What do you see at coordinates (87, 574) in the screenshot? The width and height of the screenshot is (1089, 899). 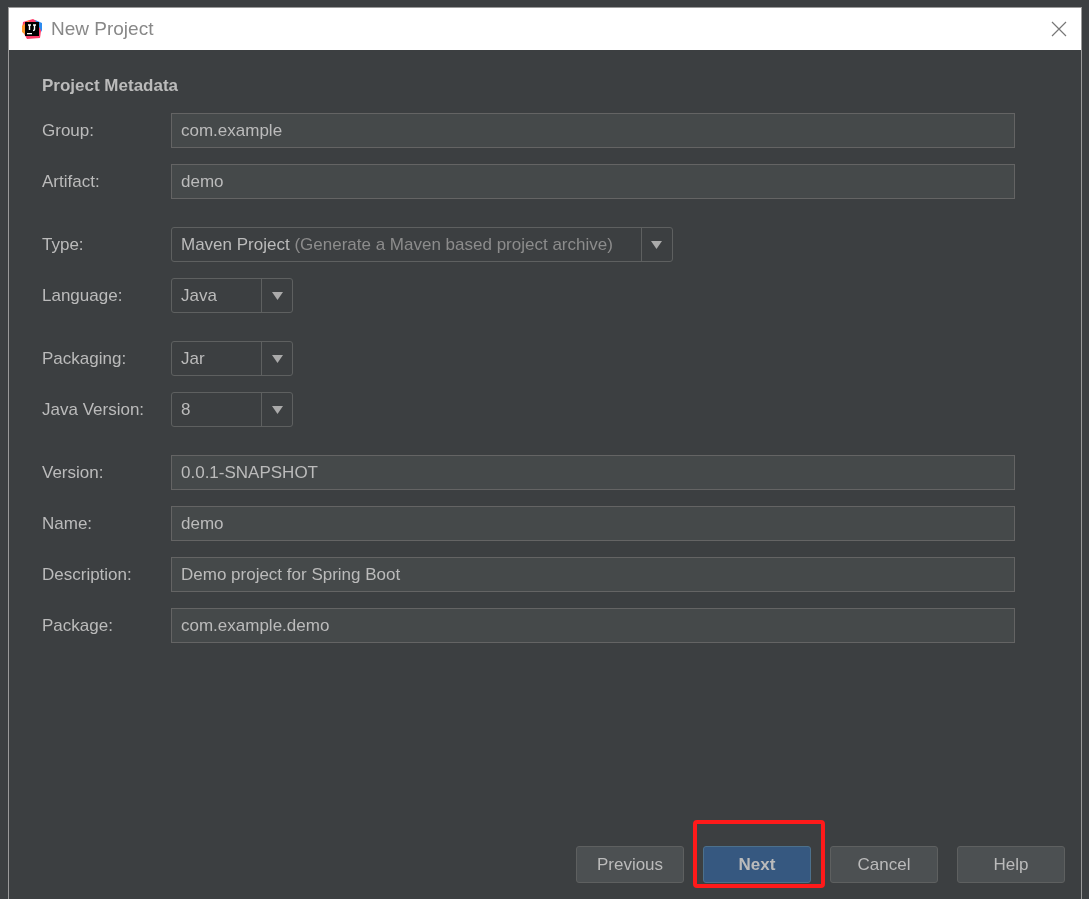 I see `field-label: Description:` at bounding box center [87, 574].